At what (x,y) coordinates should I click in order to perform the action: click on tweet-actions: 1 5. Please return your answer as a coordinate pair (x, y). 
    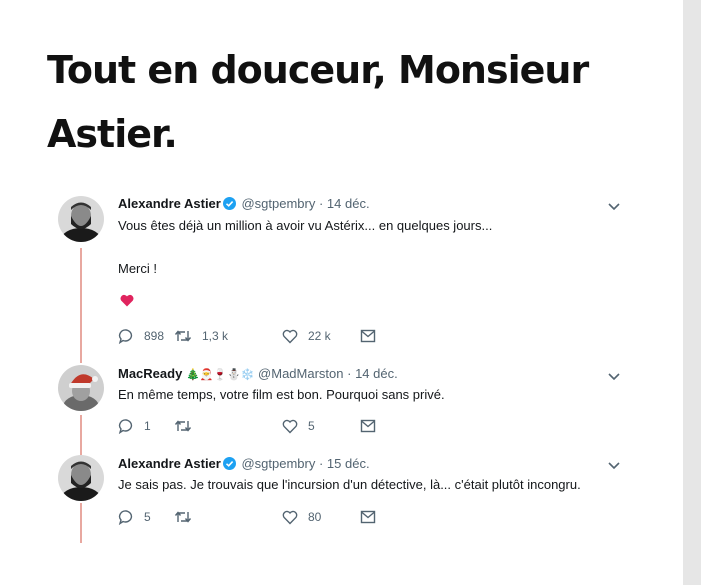
    Looking at the image, I should click on (268, 426).